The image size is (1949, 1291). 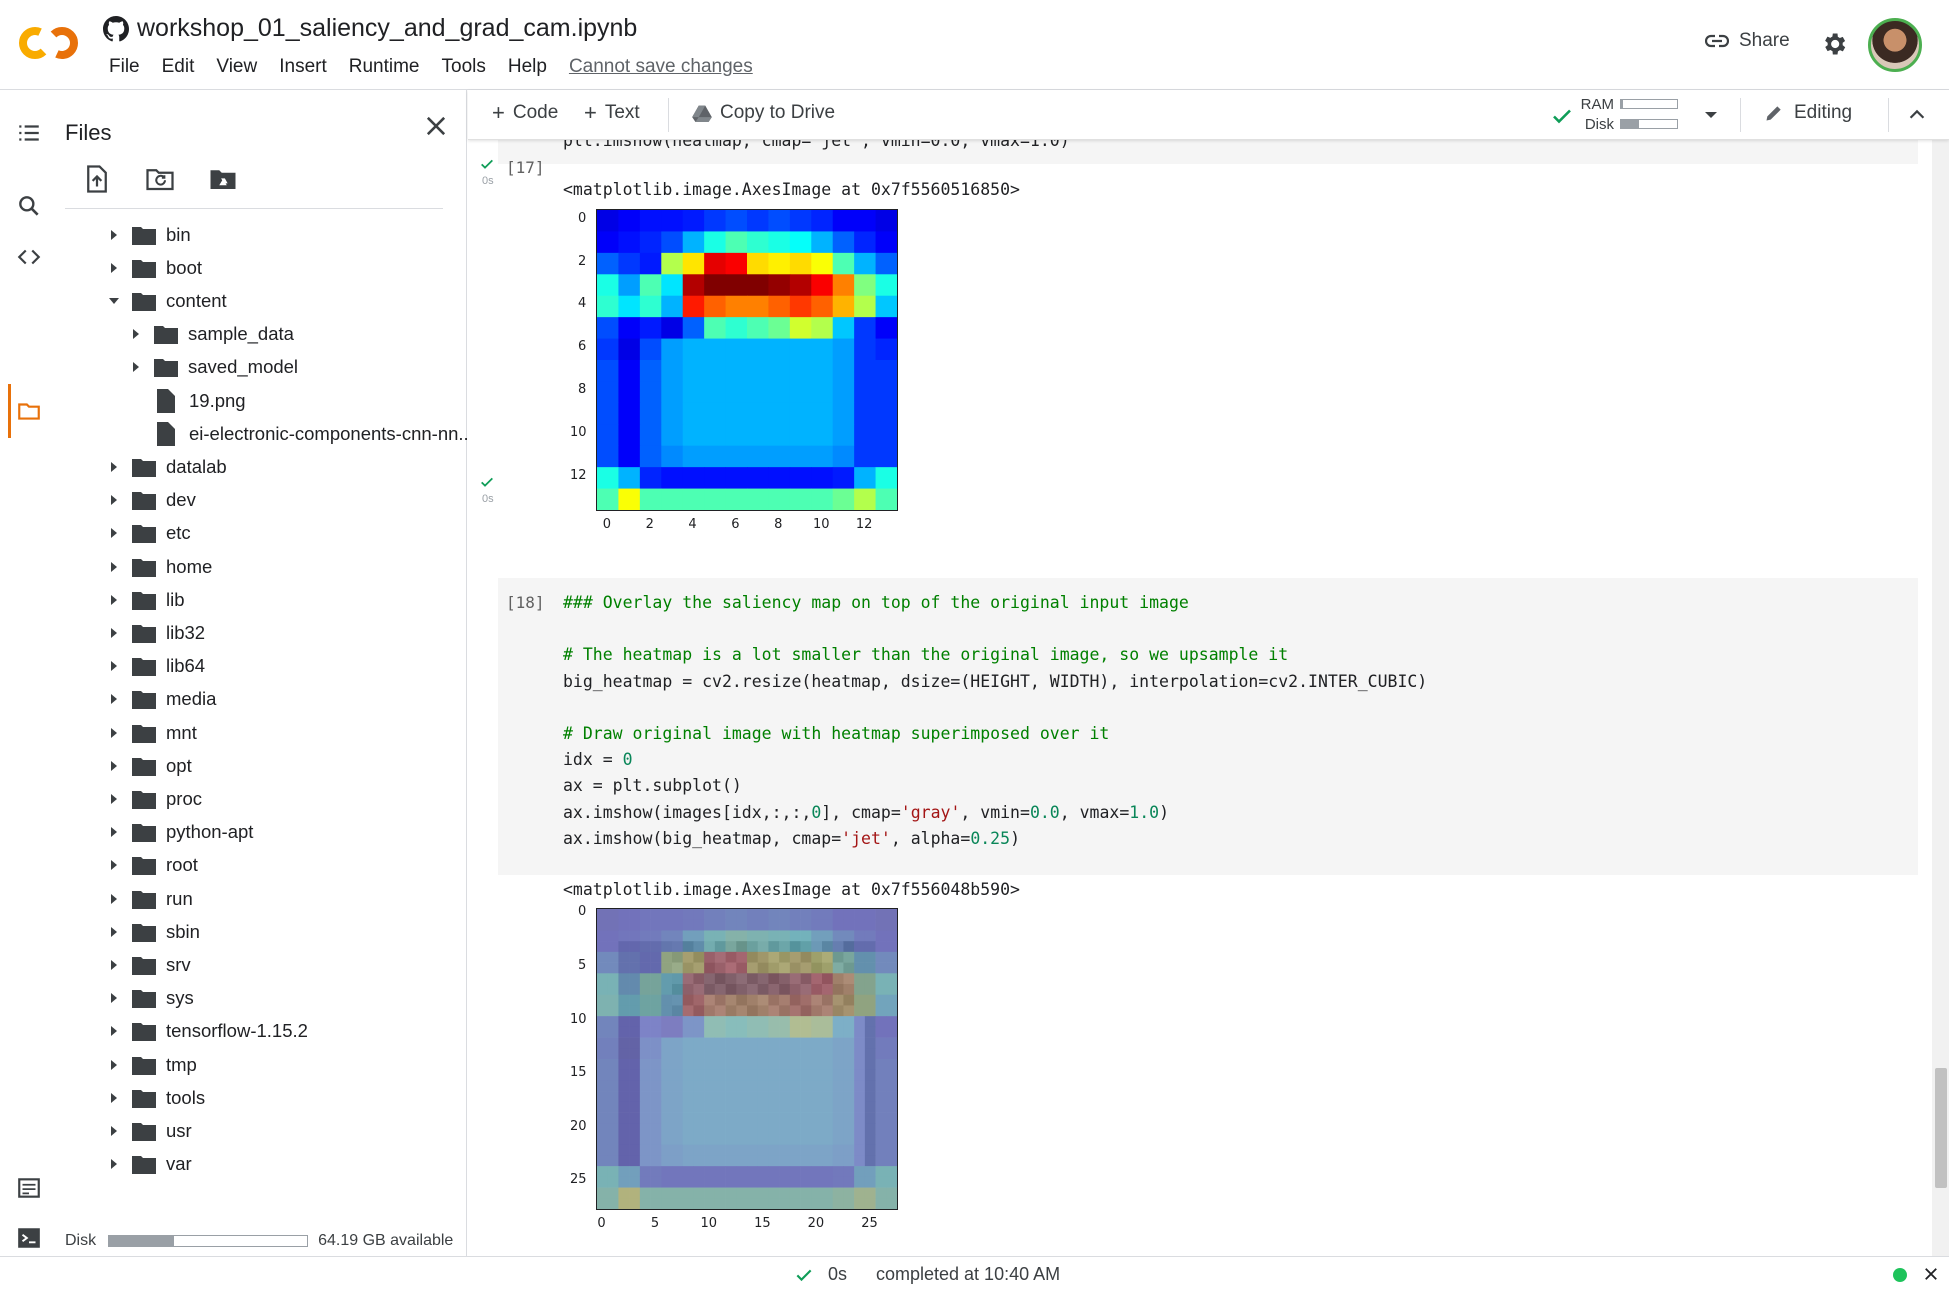 What do you see at coordinates (527, 67) in the screenshot?
I see `menu-help: Help` at bounding box center [527, 67].